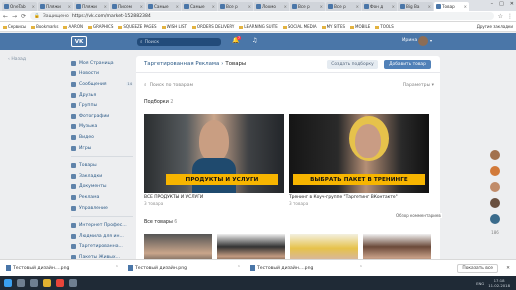 Image resolution: width=516 pixels, height=290 pixels. I want to click on back-link: ‹ Назад, so click(17, 59).